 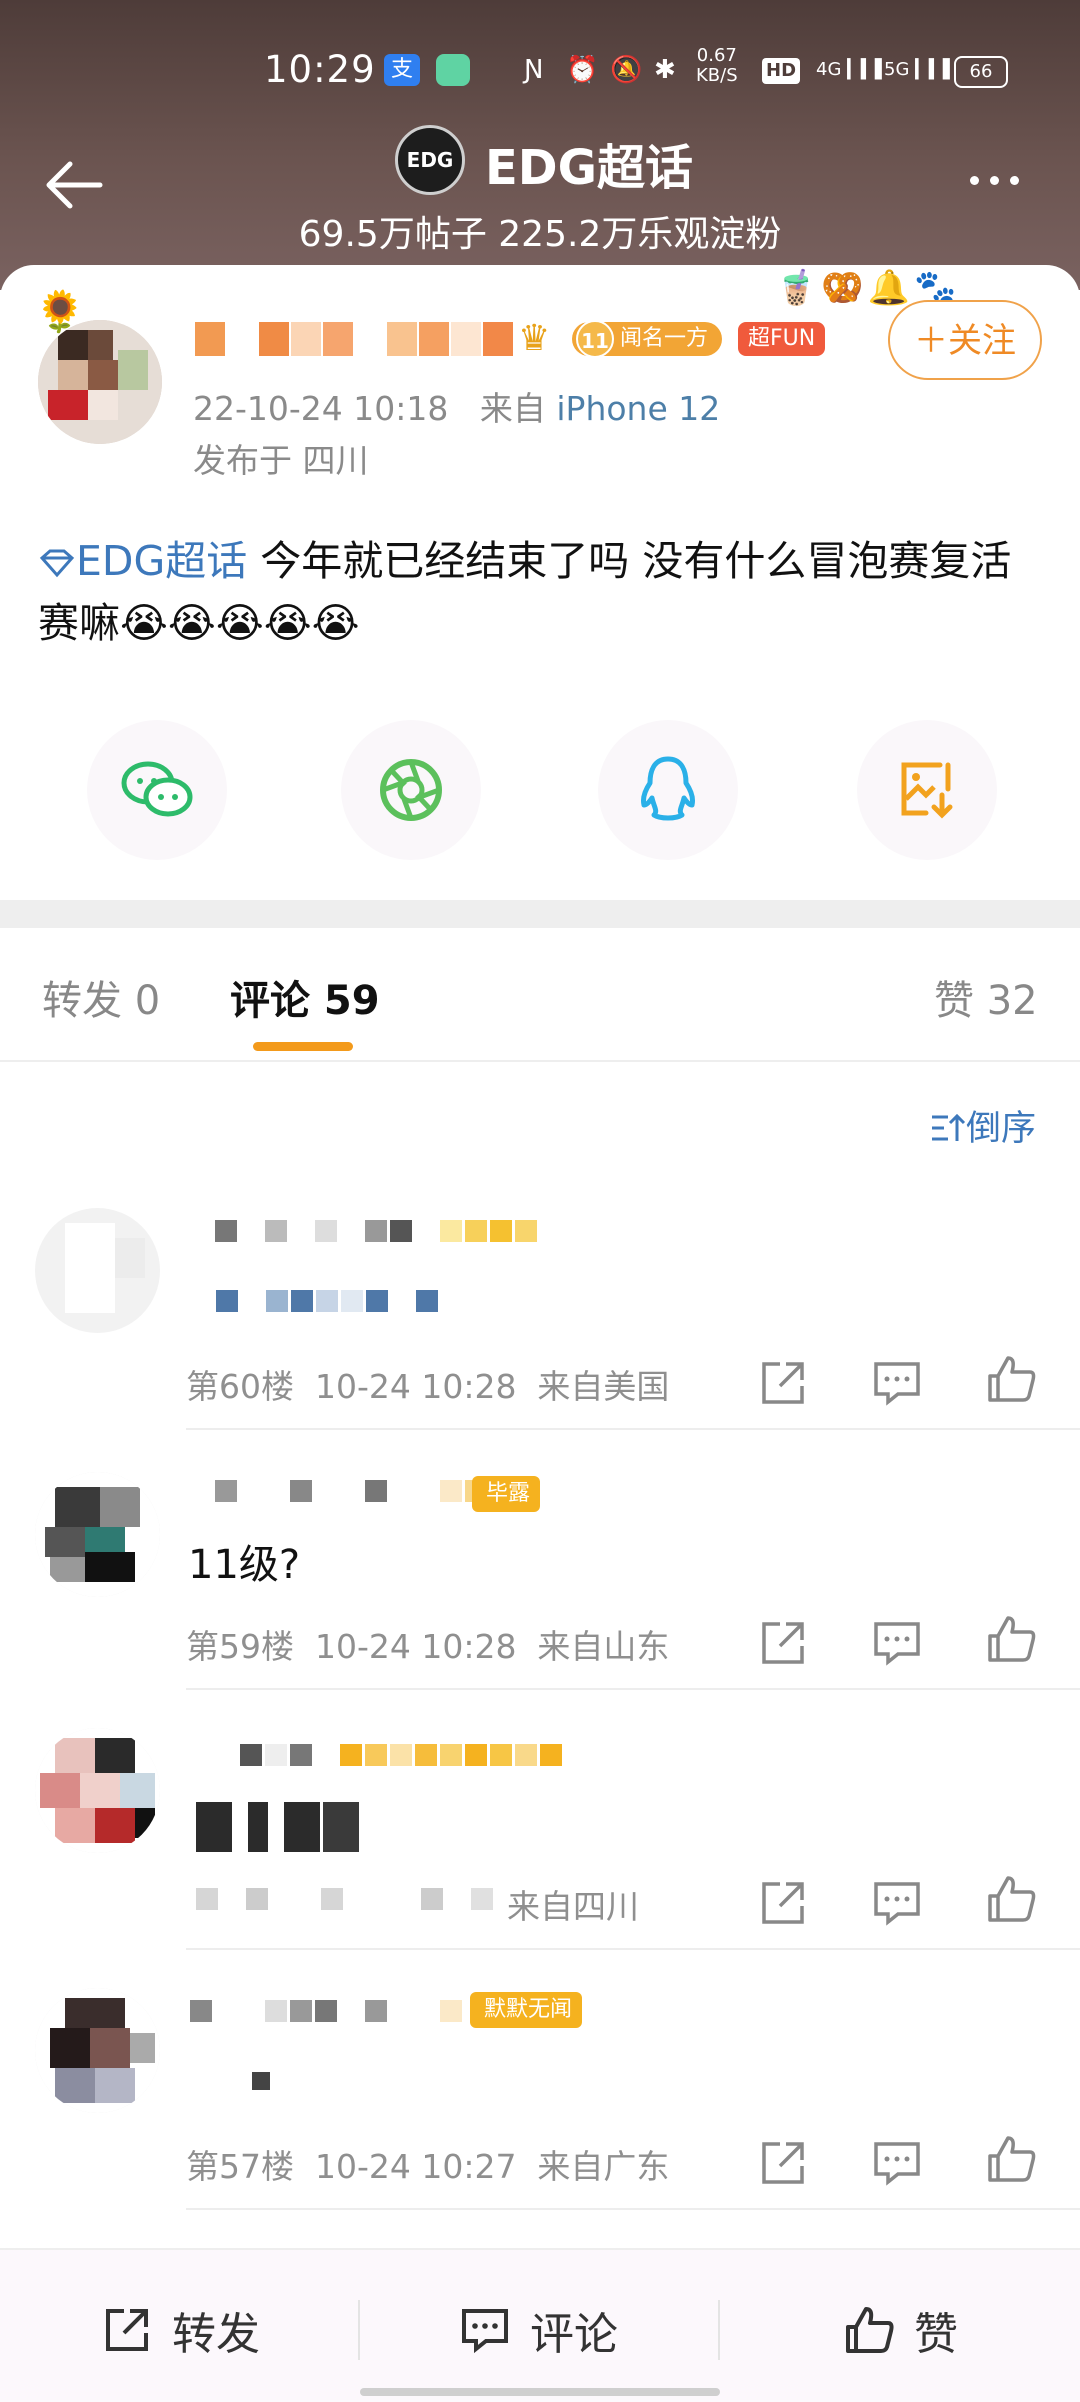 What do you see at coordinates (986, 997) in the screenshot?
I see `tab-like: 赞 32` at bounding box center [986, 997].